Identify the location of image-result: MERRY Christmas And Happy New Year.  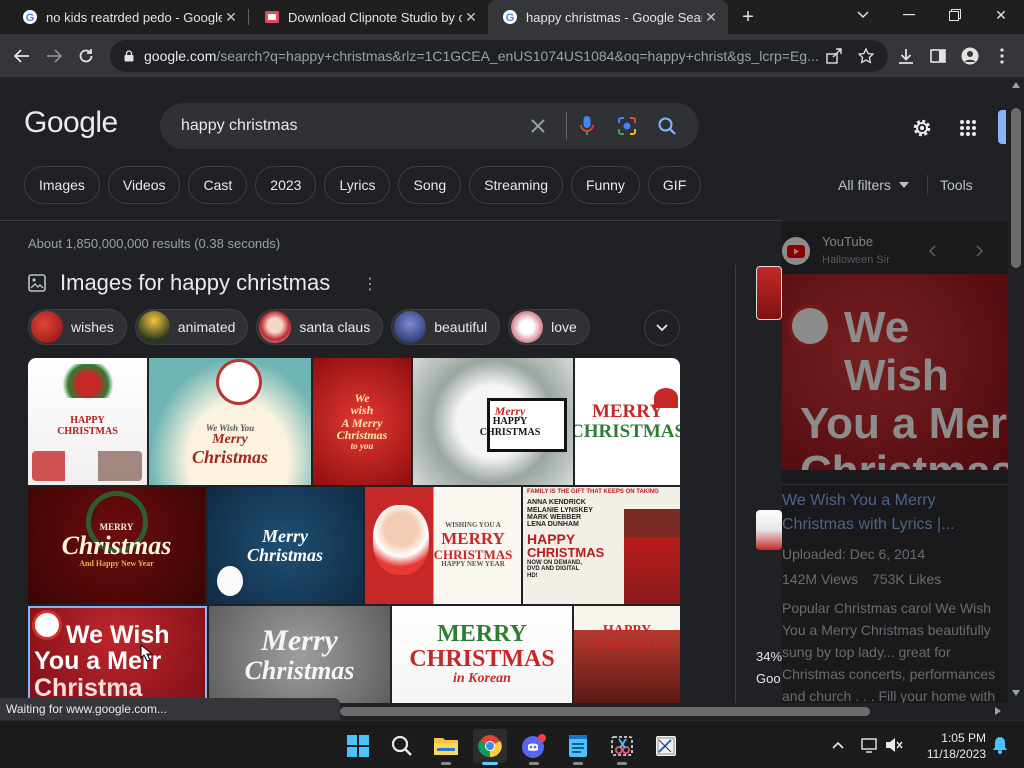
(116, 545).